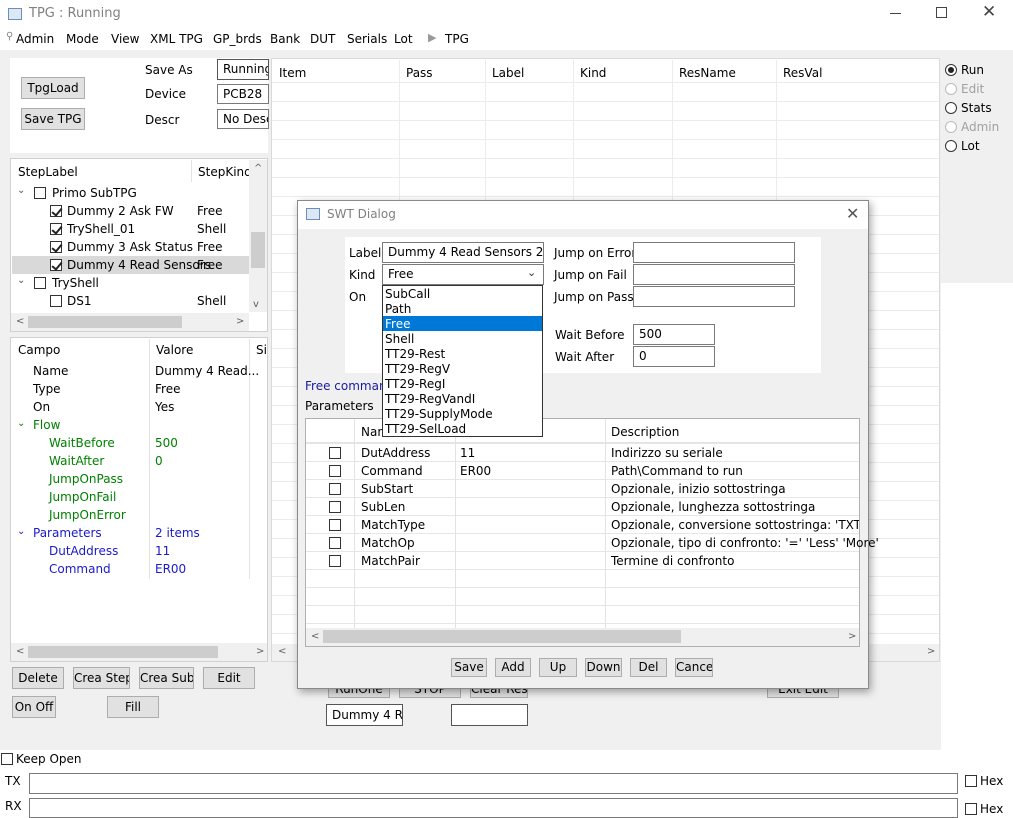 The width and height of the screenshot is (1013, 818). I want to click on keep-open-checkbox, so click(7, 759).